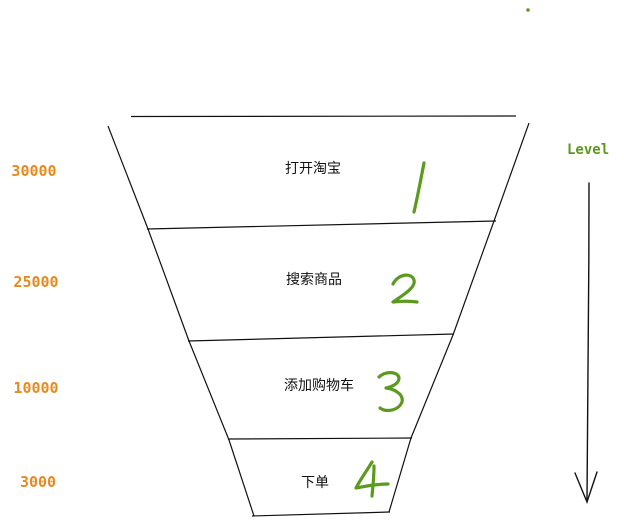  I want to click on stray-dot, so click(528, 10).